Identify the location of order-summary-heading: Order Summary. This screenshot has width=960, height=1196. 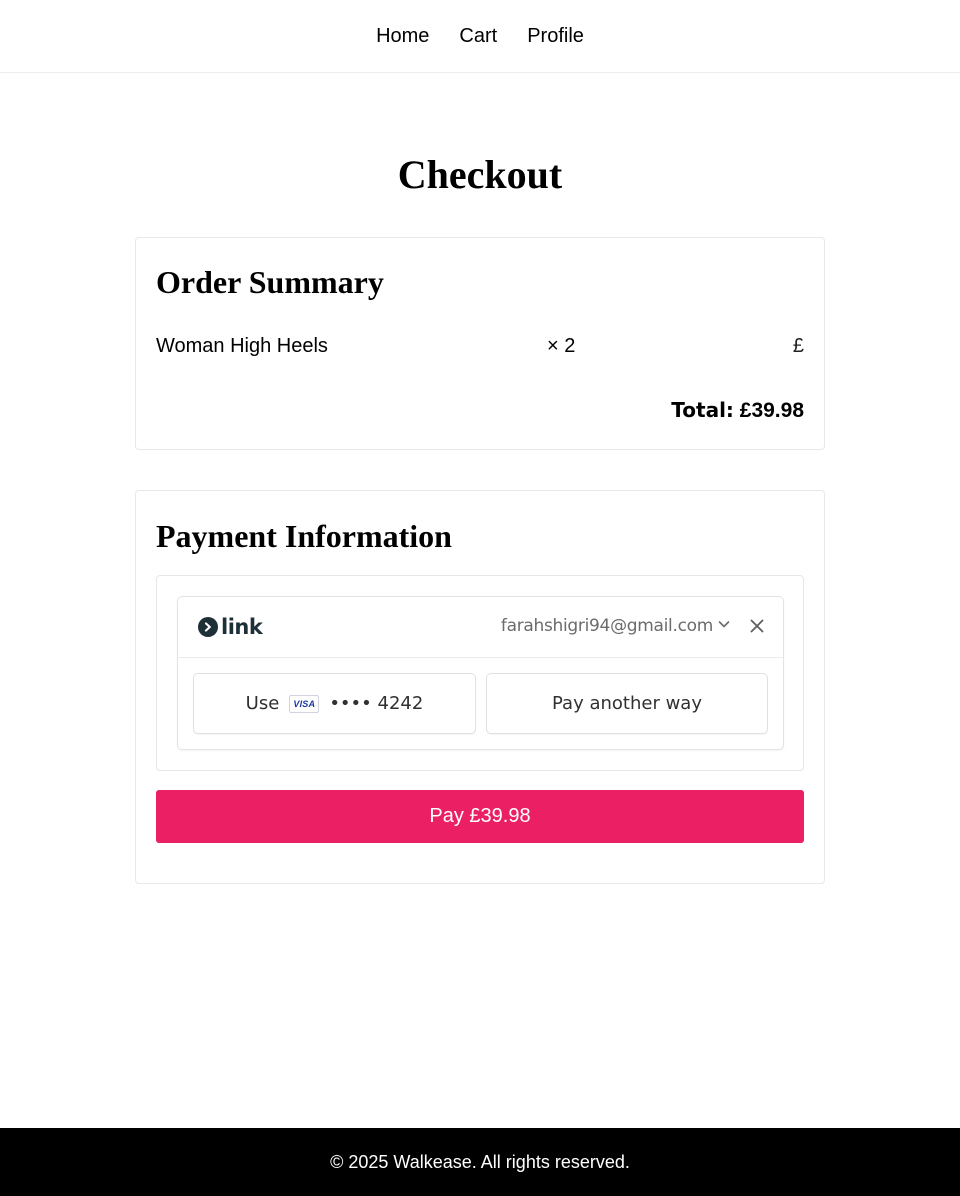
(270, 282).